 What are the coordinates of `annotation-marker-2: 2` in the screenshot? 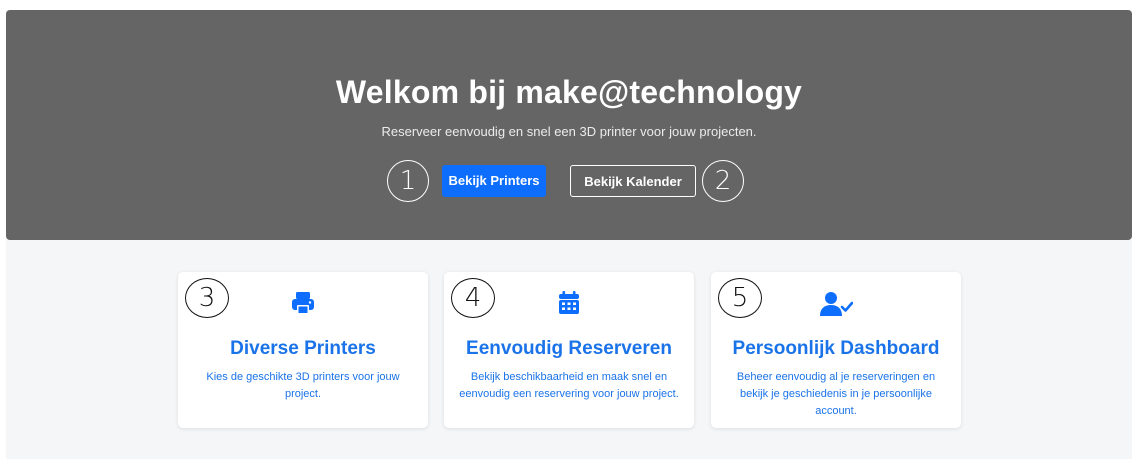 It's located at (723, 181).